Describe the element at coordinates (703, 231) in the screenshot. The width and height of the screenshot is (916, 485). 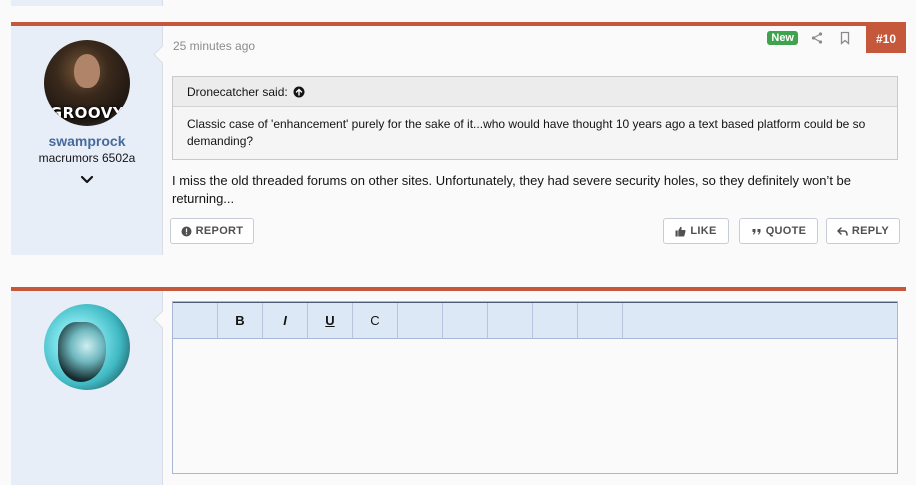
I see `like-label: LIKE` at that location.